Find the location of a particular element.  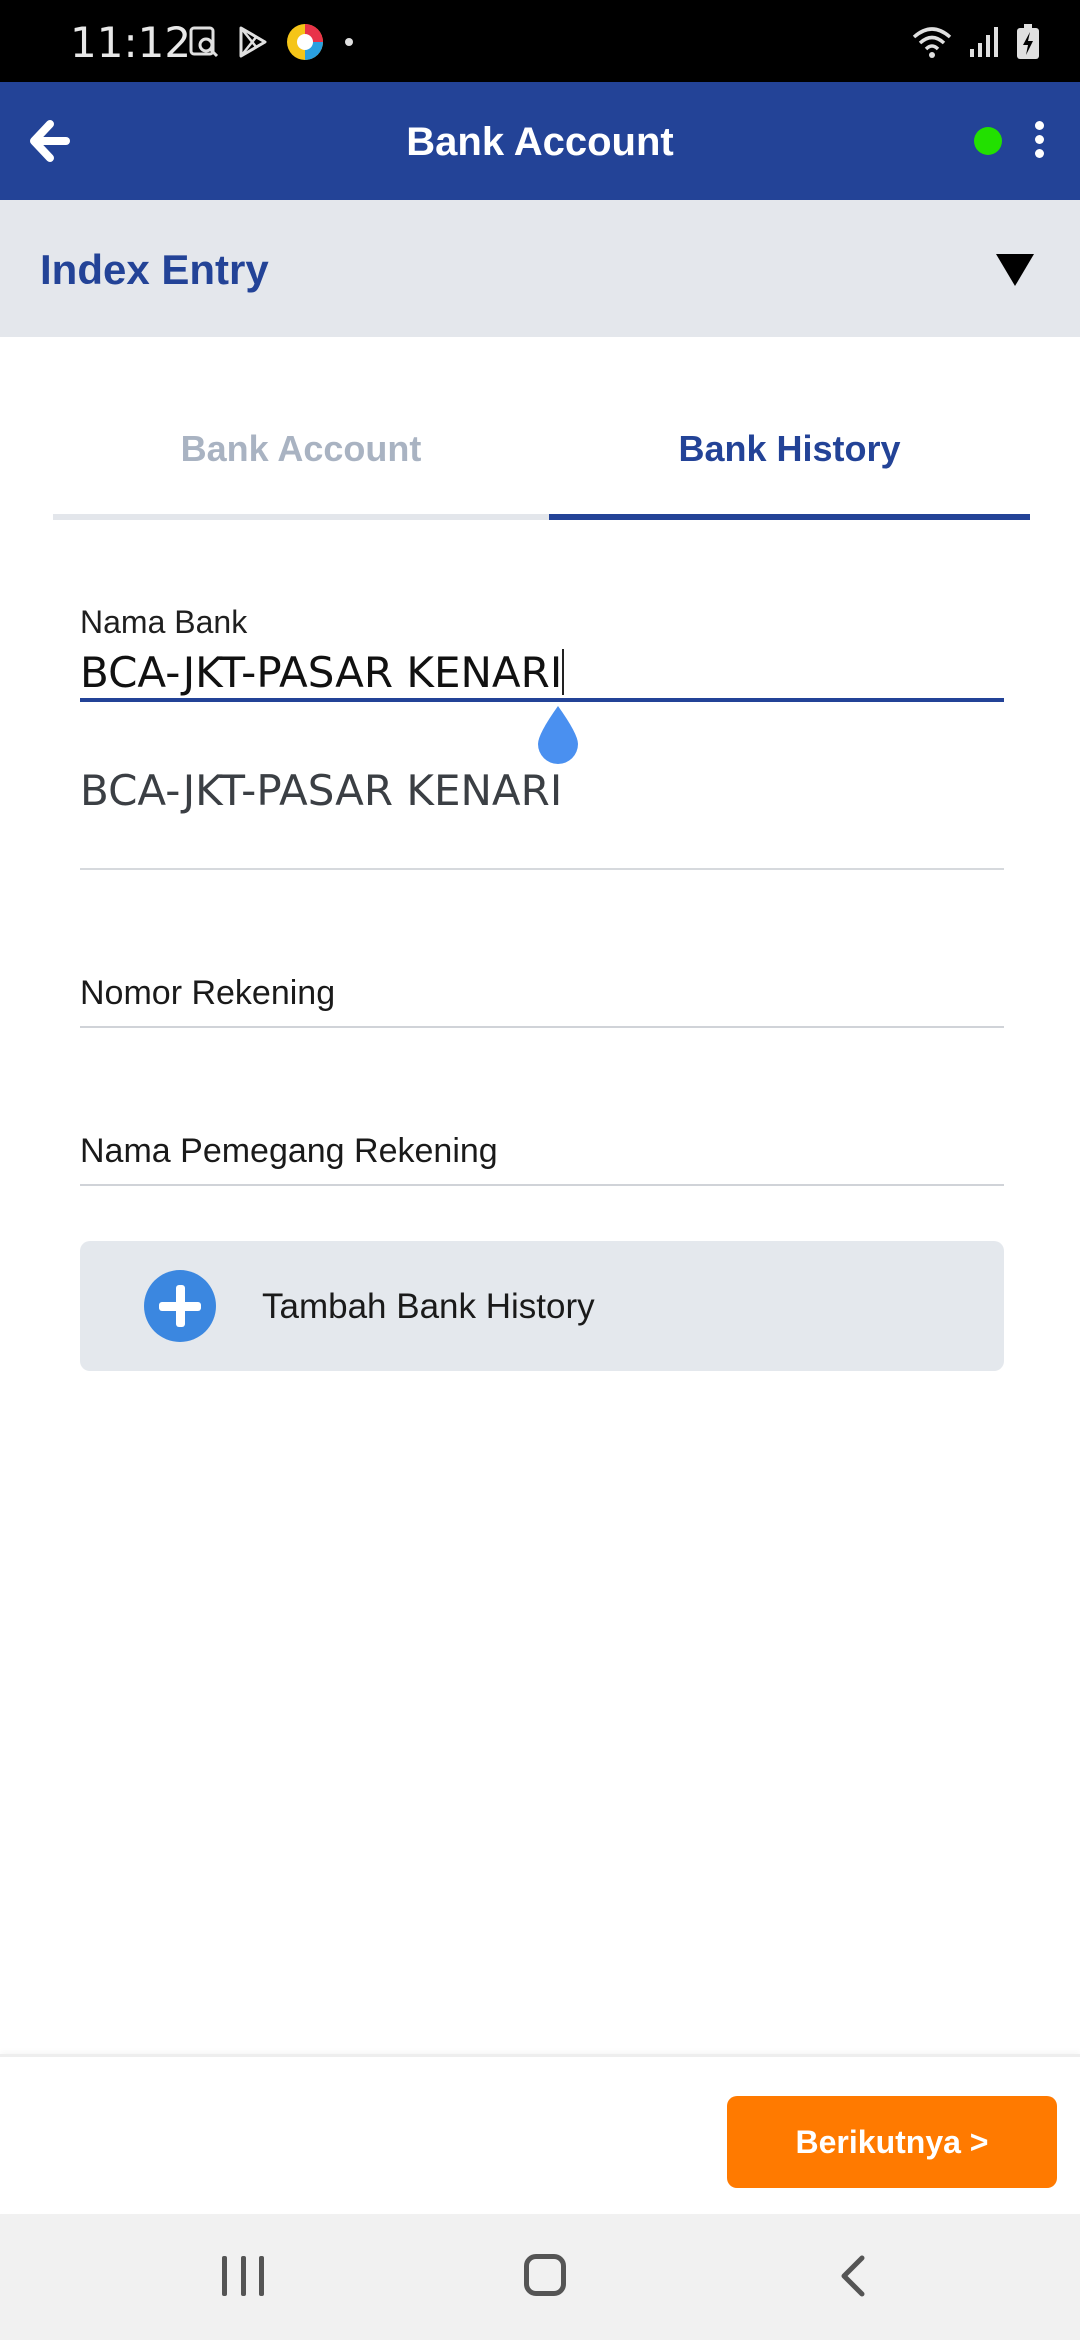

tab-bar: Bank Account Bank History is located at coordinates (541, 460).